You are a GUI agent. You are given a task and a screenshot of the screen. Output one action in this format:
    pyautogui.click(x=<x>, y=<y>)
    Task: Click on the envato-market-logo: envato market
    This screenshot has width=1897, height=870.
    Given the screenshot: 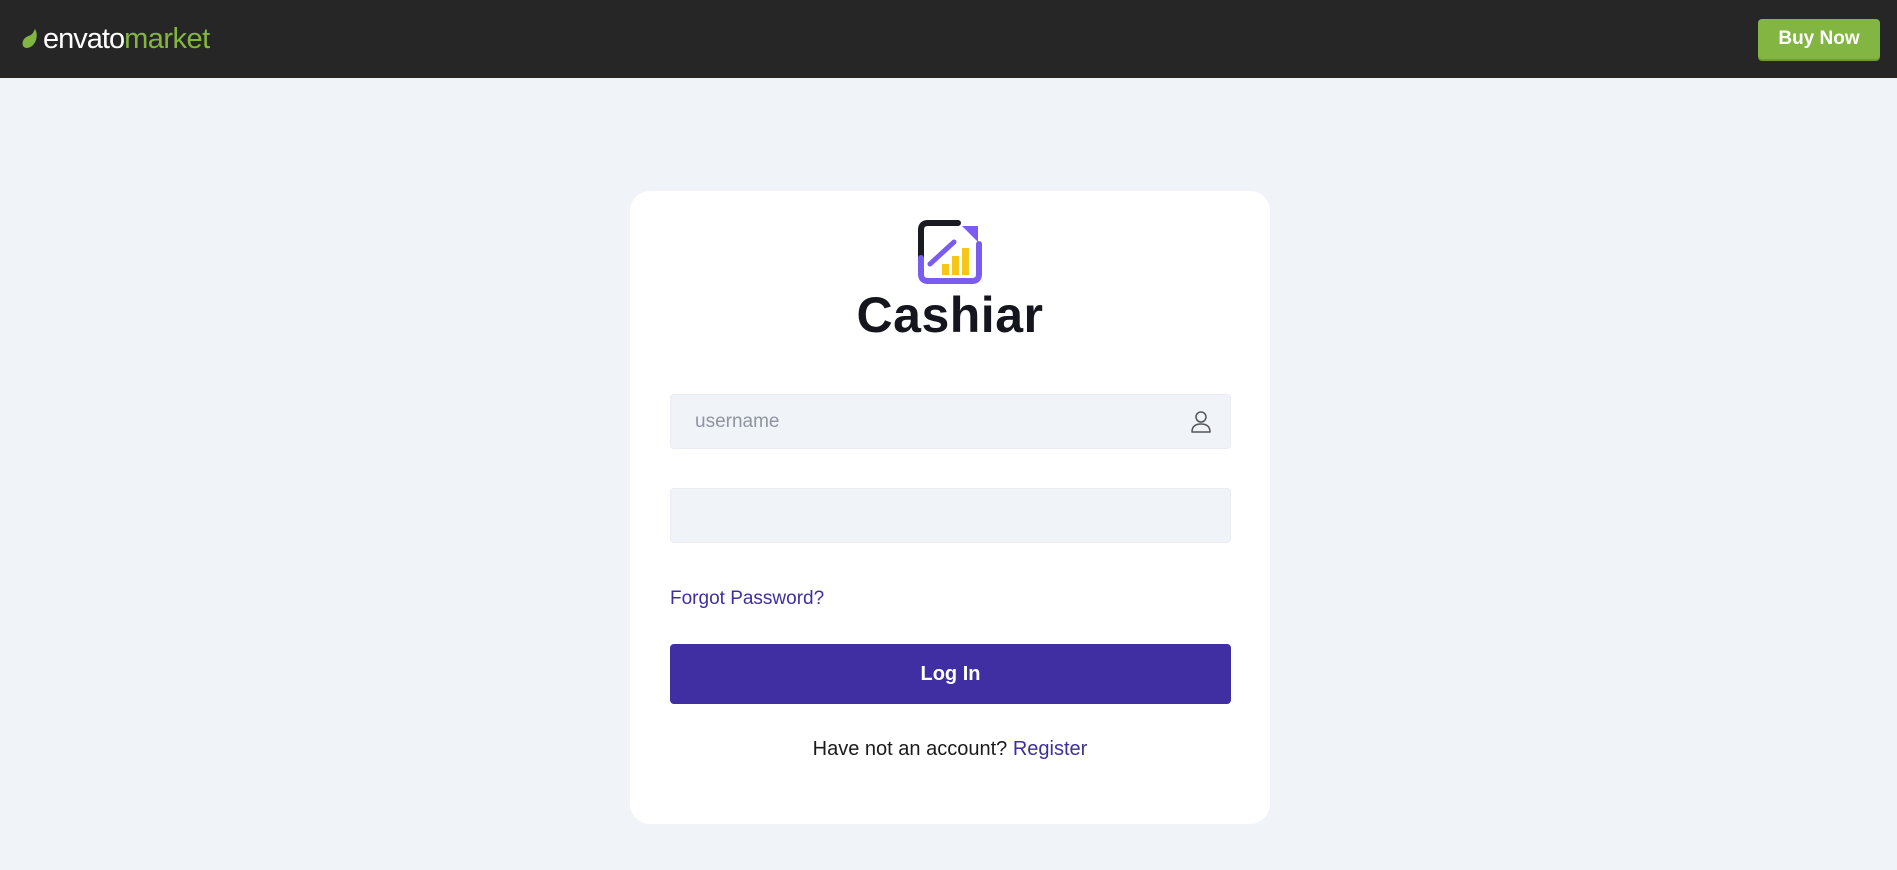 What is the action you would take?
    pyautogui.click(x=115, y=39)
    